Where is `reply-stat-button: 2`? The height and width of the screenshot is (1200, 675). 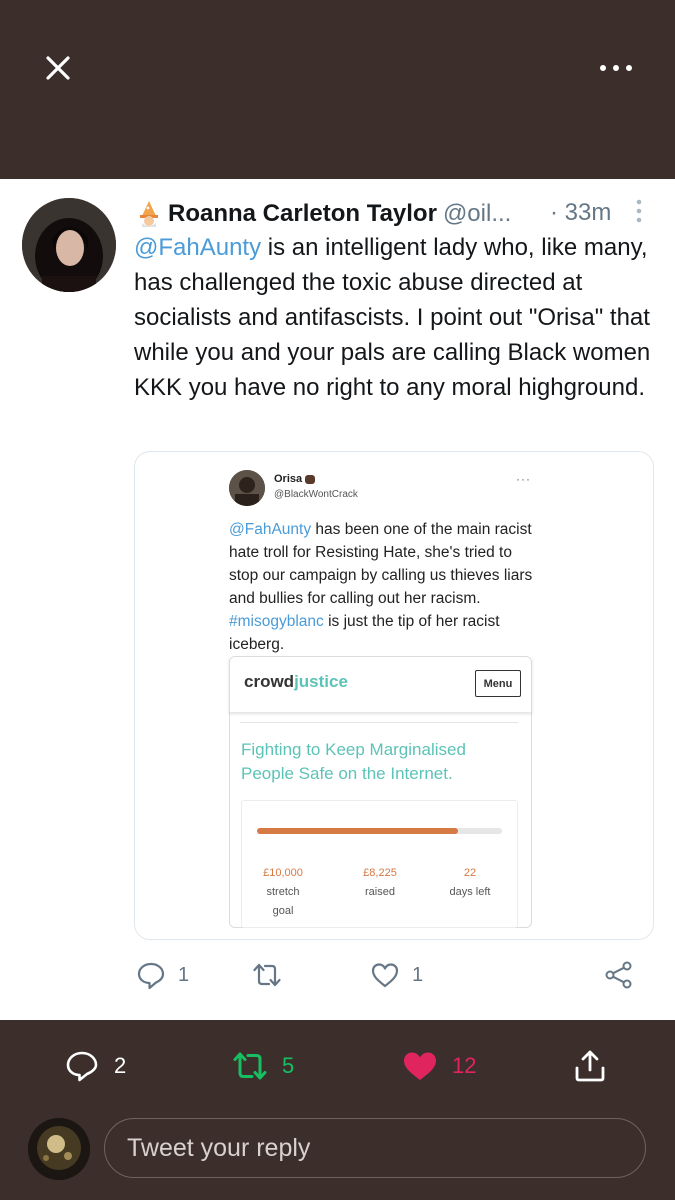 reply-stat-button: 2 is located at coordinates (95, 1066).